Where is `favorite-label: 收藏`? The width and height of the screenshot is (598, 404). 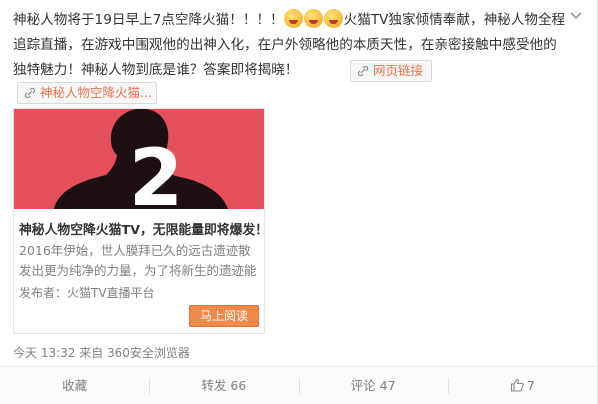 favorite-label: 收藏 is located at coordinates (75, 385).